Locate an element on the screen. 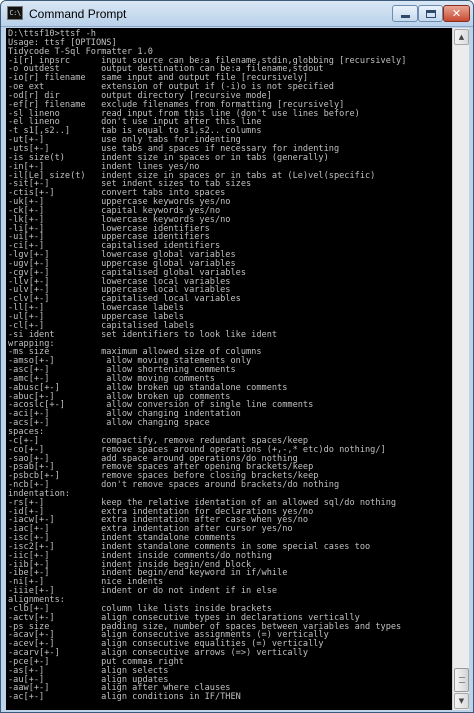 The image size is (474, 713). arrow-up-icon: ▲ is located at coordinates (461, 37).